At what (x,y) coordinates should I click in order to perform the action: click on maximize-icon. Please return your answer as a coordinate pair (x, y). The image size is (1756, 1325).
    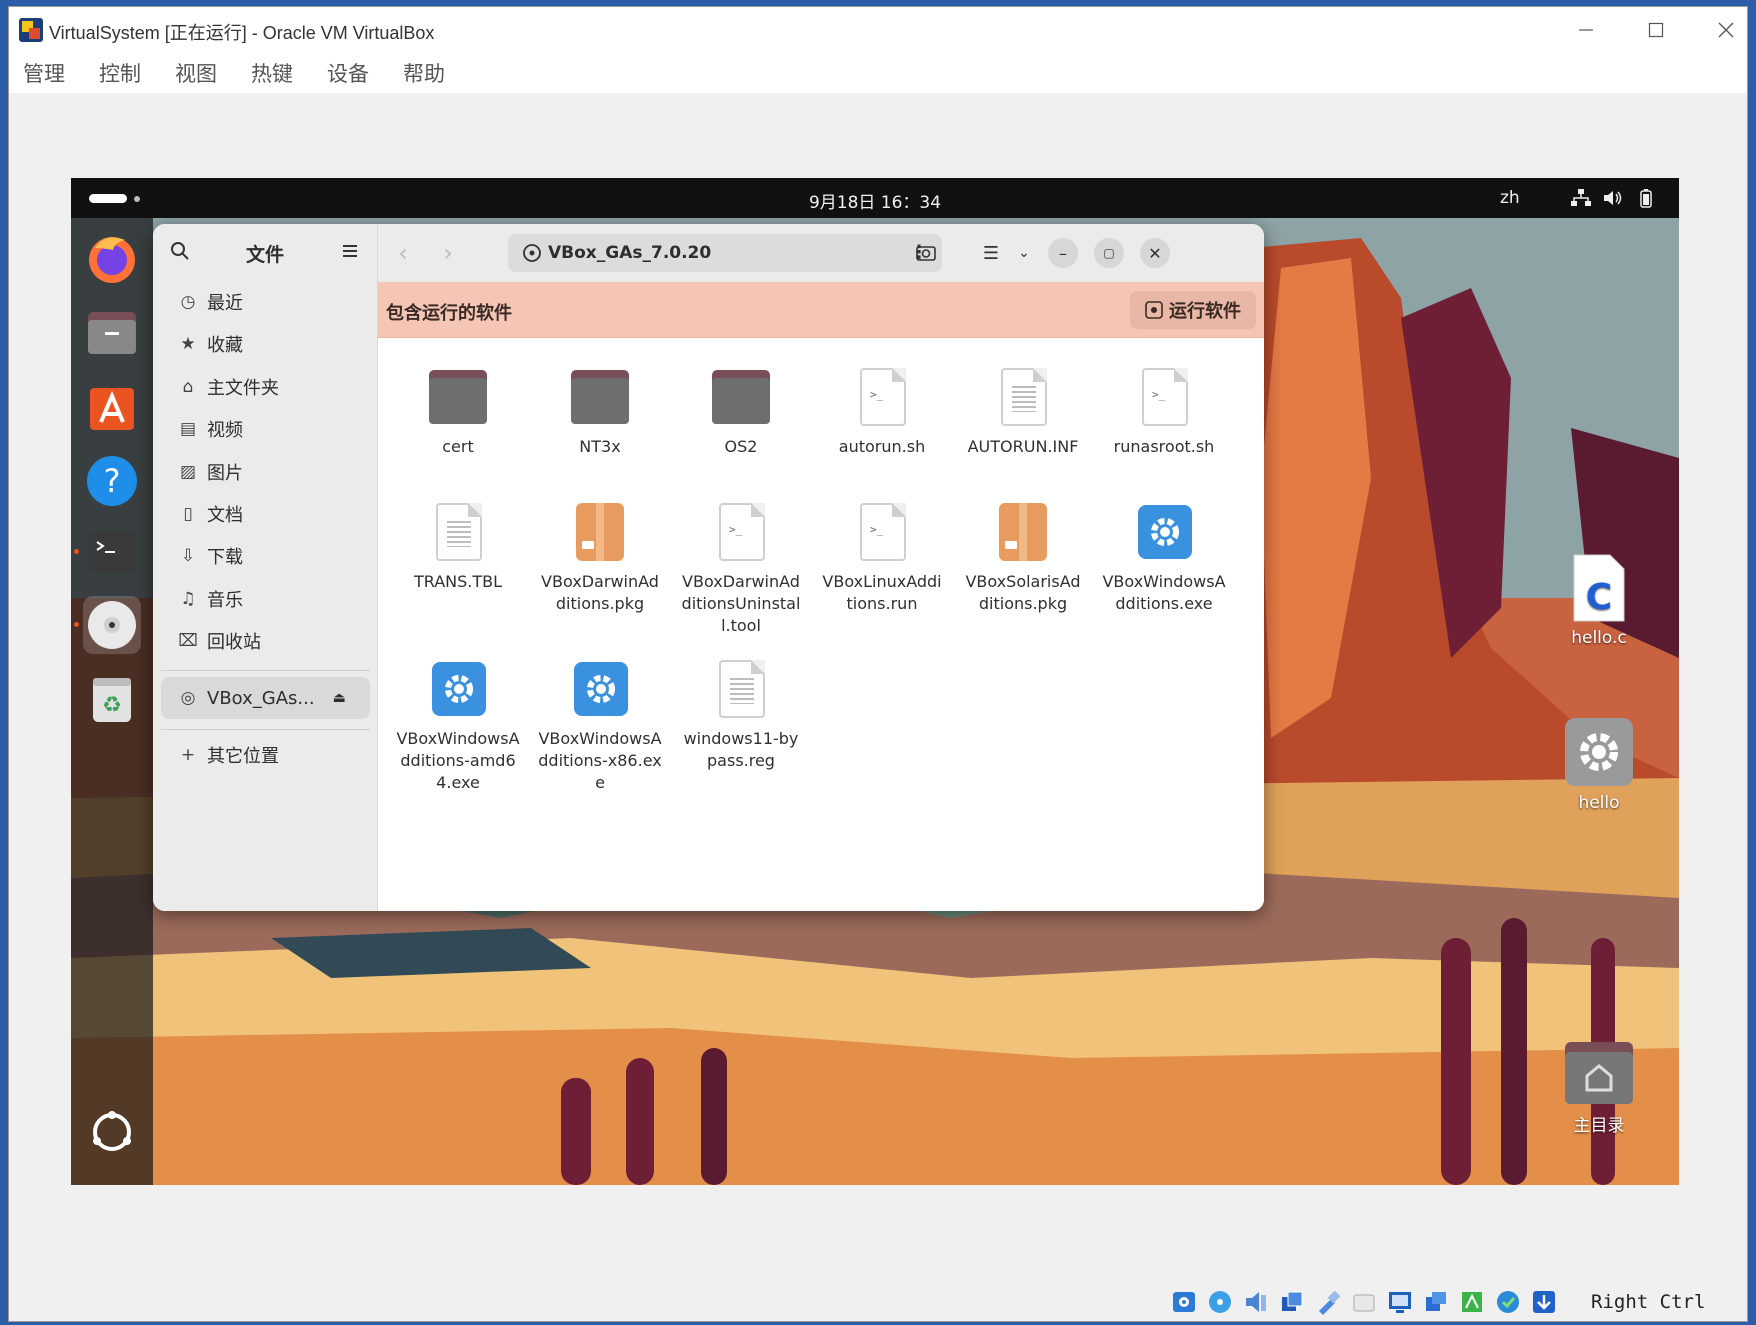
    Looking at the image, I should click on (1656, 30).